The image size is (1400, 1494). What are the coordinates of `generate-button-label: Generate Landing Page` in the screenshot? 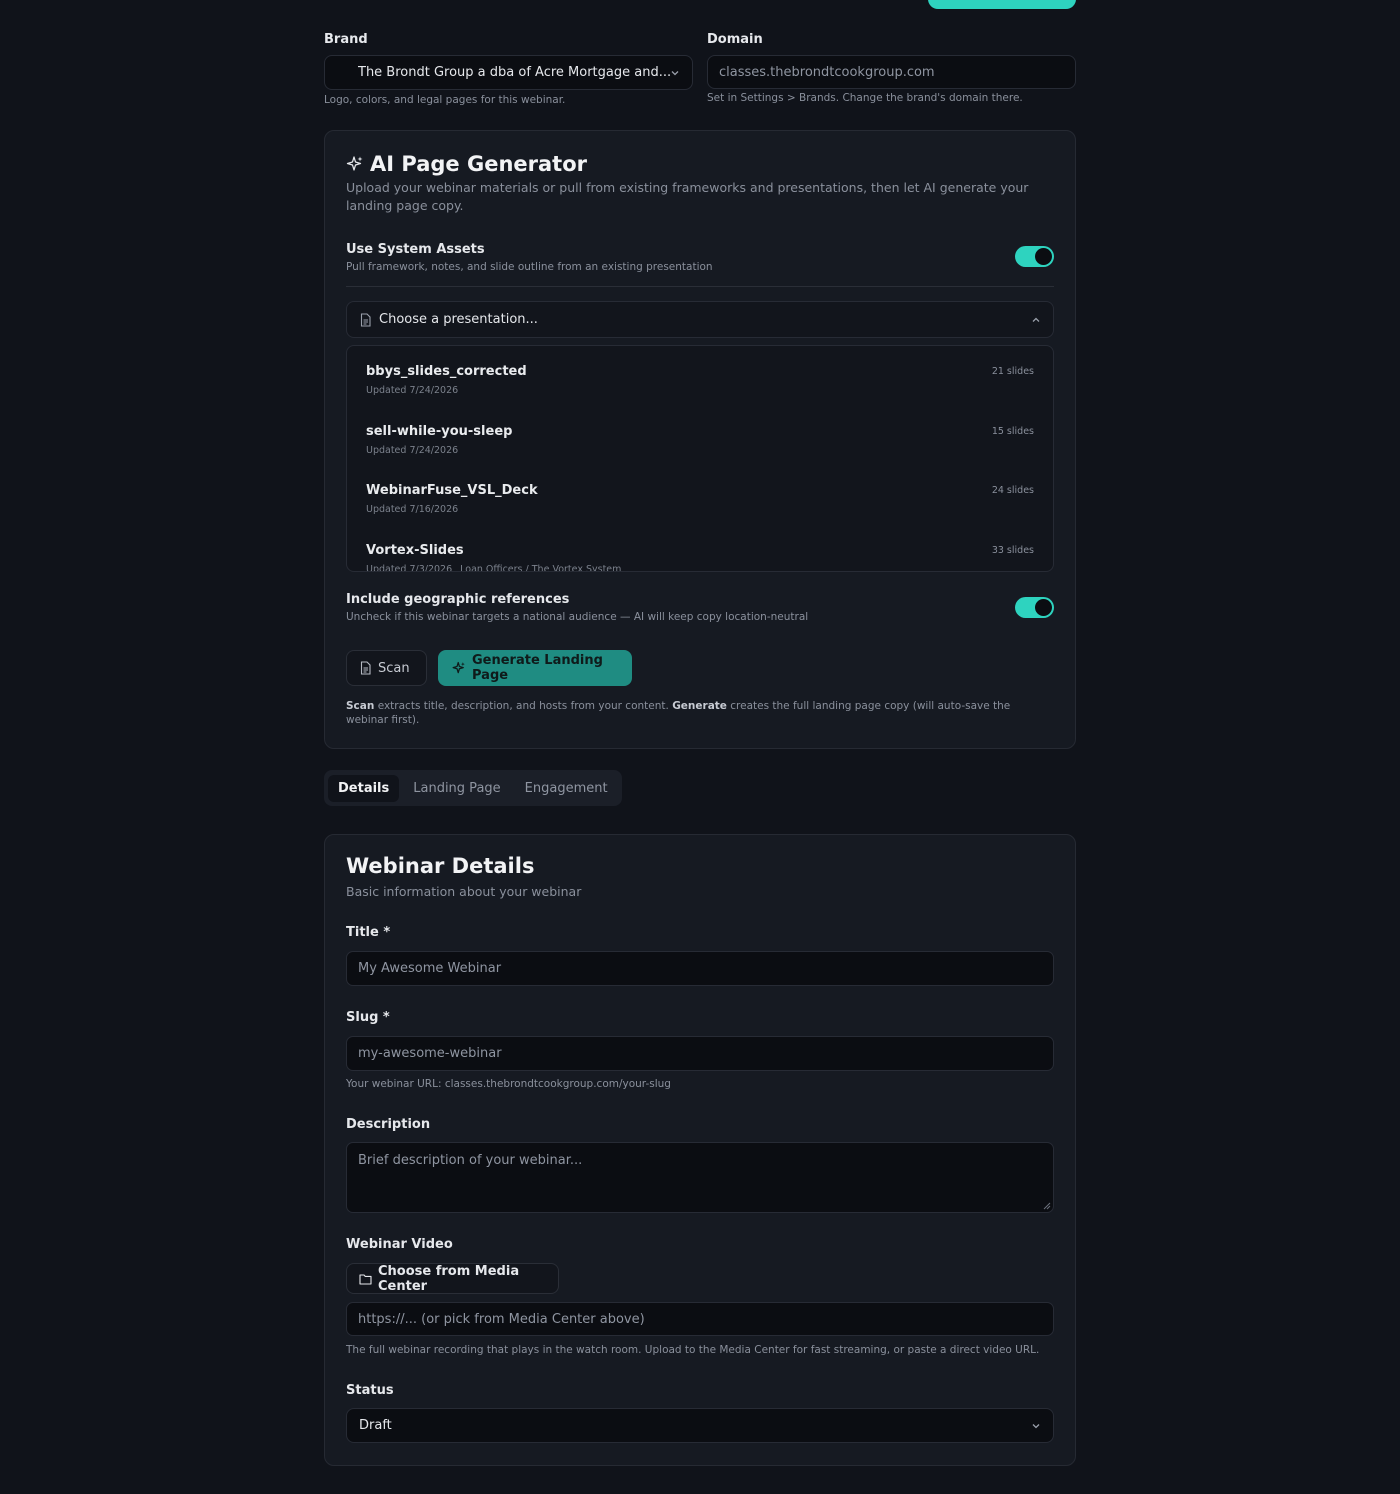 It's located at (537, 668).